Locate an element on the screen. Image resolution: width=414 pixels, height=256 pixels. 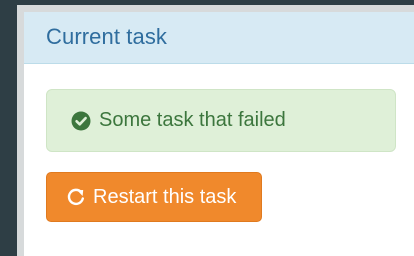
task-status-text: Some task that failed is located at coordinates (192, 120).